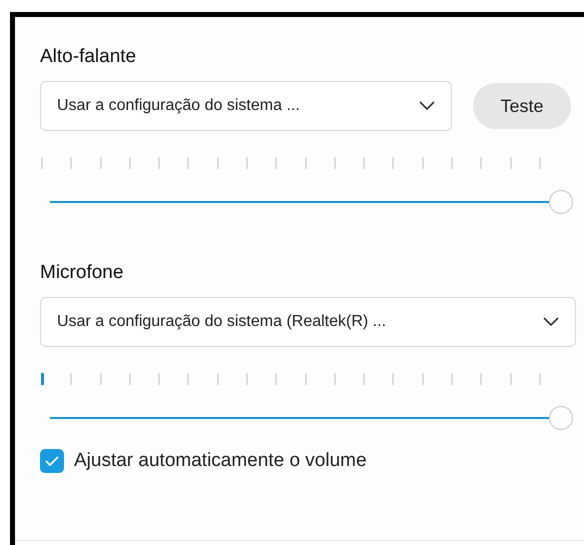 This screenshot has width=584, height=545. What do you see at coordinates (522, 106) in the screenshot?
I see `test-button: Teste` at bounding box center [522, 106].